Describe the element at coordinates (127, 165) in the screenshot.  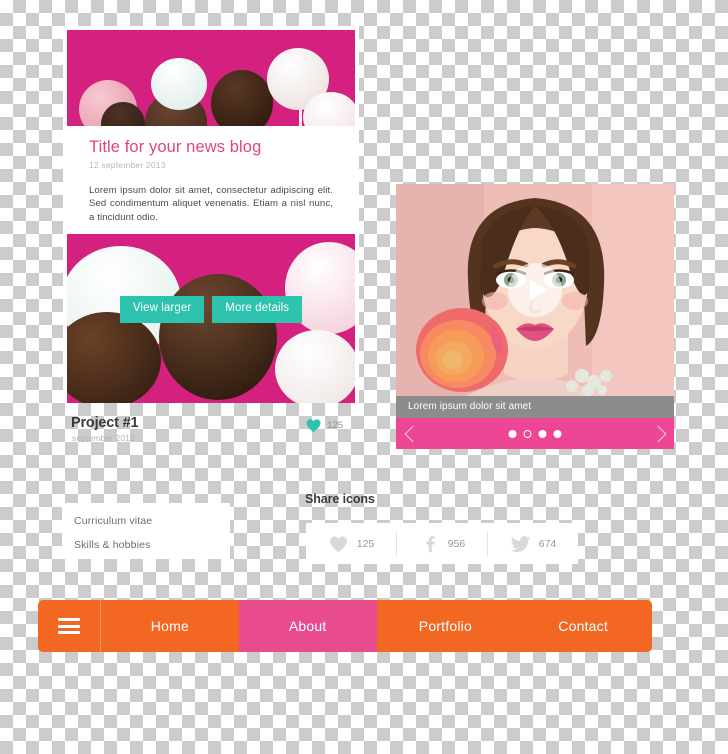
I see `blog-date: 12 september 2013` at that location.